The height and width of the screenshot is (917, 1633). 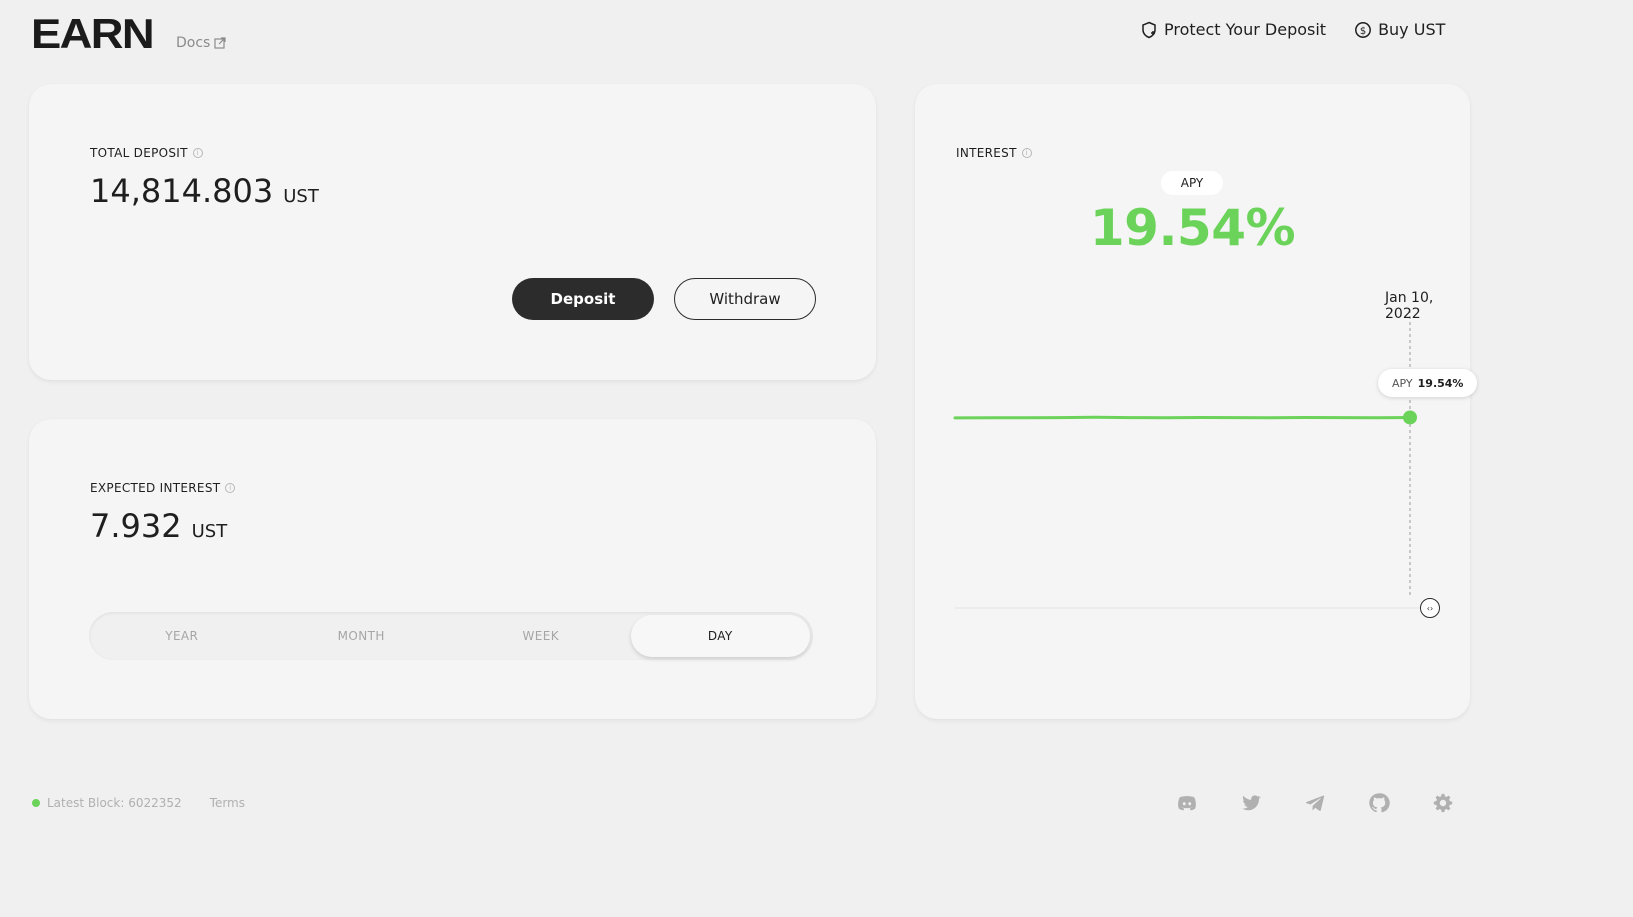 What do you see at coordinates (227, 803) in the screenshot?
I see `terms-link: Terms` at bounding box center [227, 803].